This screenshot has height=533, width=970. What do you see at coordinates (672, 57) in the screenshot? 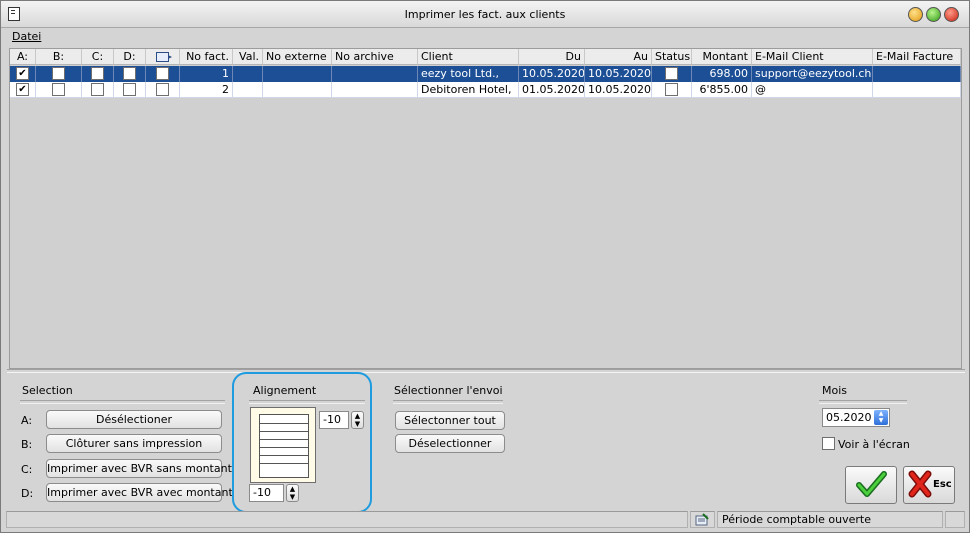
I see `col-status-header: Status` at bounding box center [672, 57].